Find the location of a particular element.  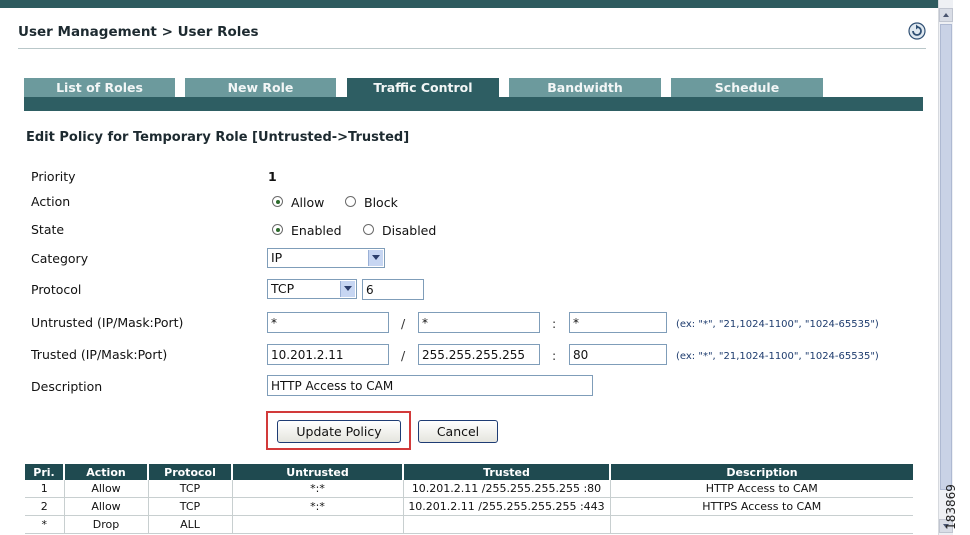

untrusted-label: Untrusted (IP/Mask:Port) is located at coordinates (107, 322).